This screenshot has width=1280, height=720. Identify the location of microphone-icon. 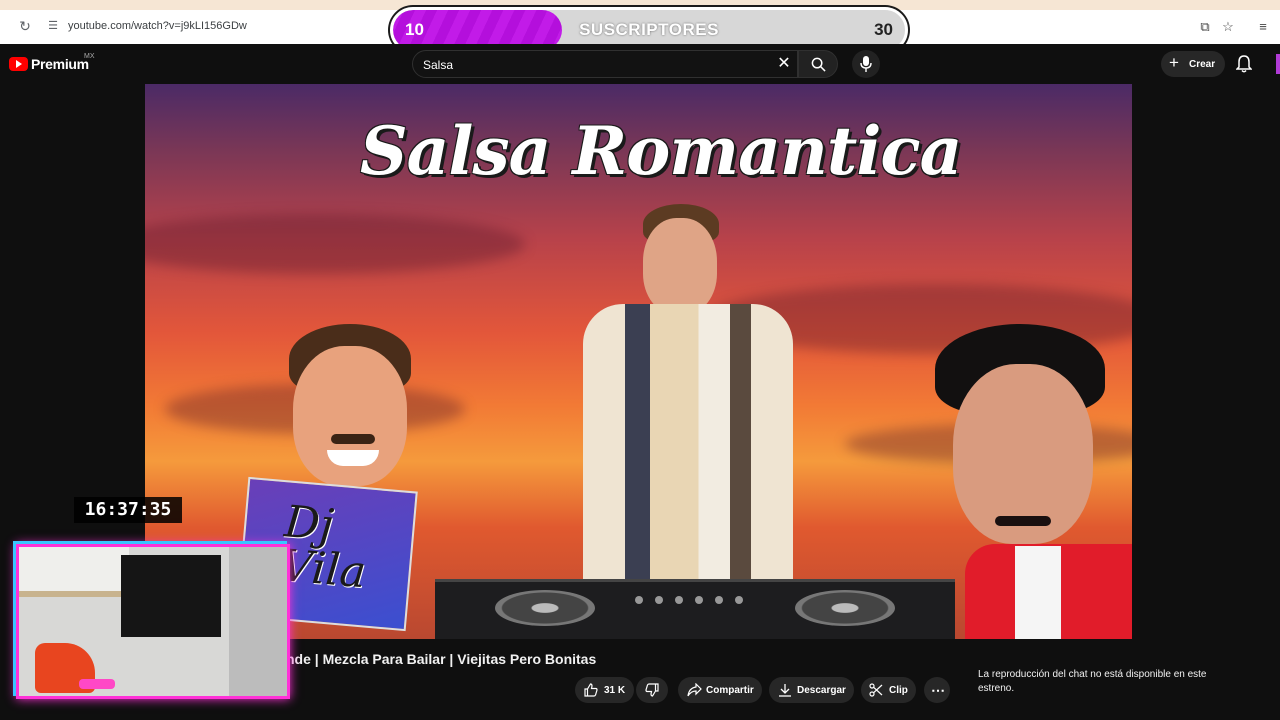
(866, 64).